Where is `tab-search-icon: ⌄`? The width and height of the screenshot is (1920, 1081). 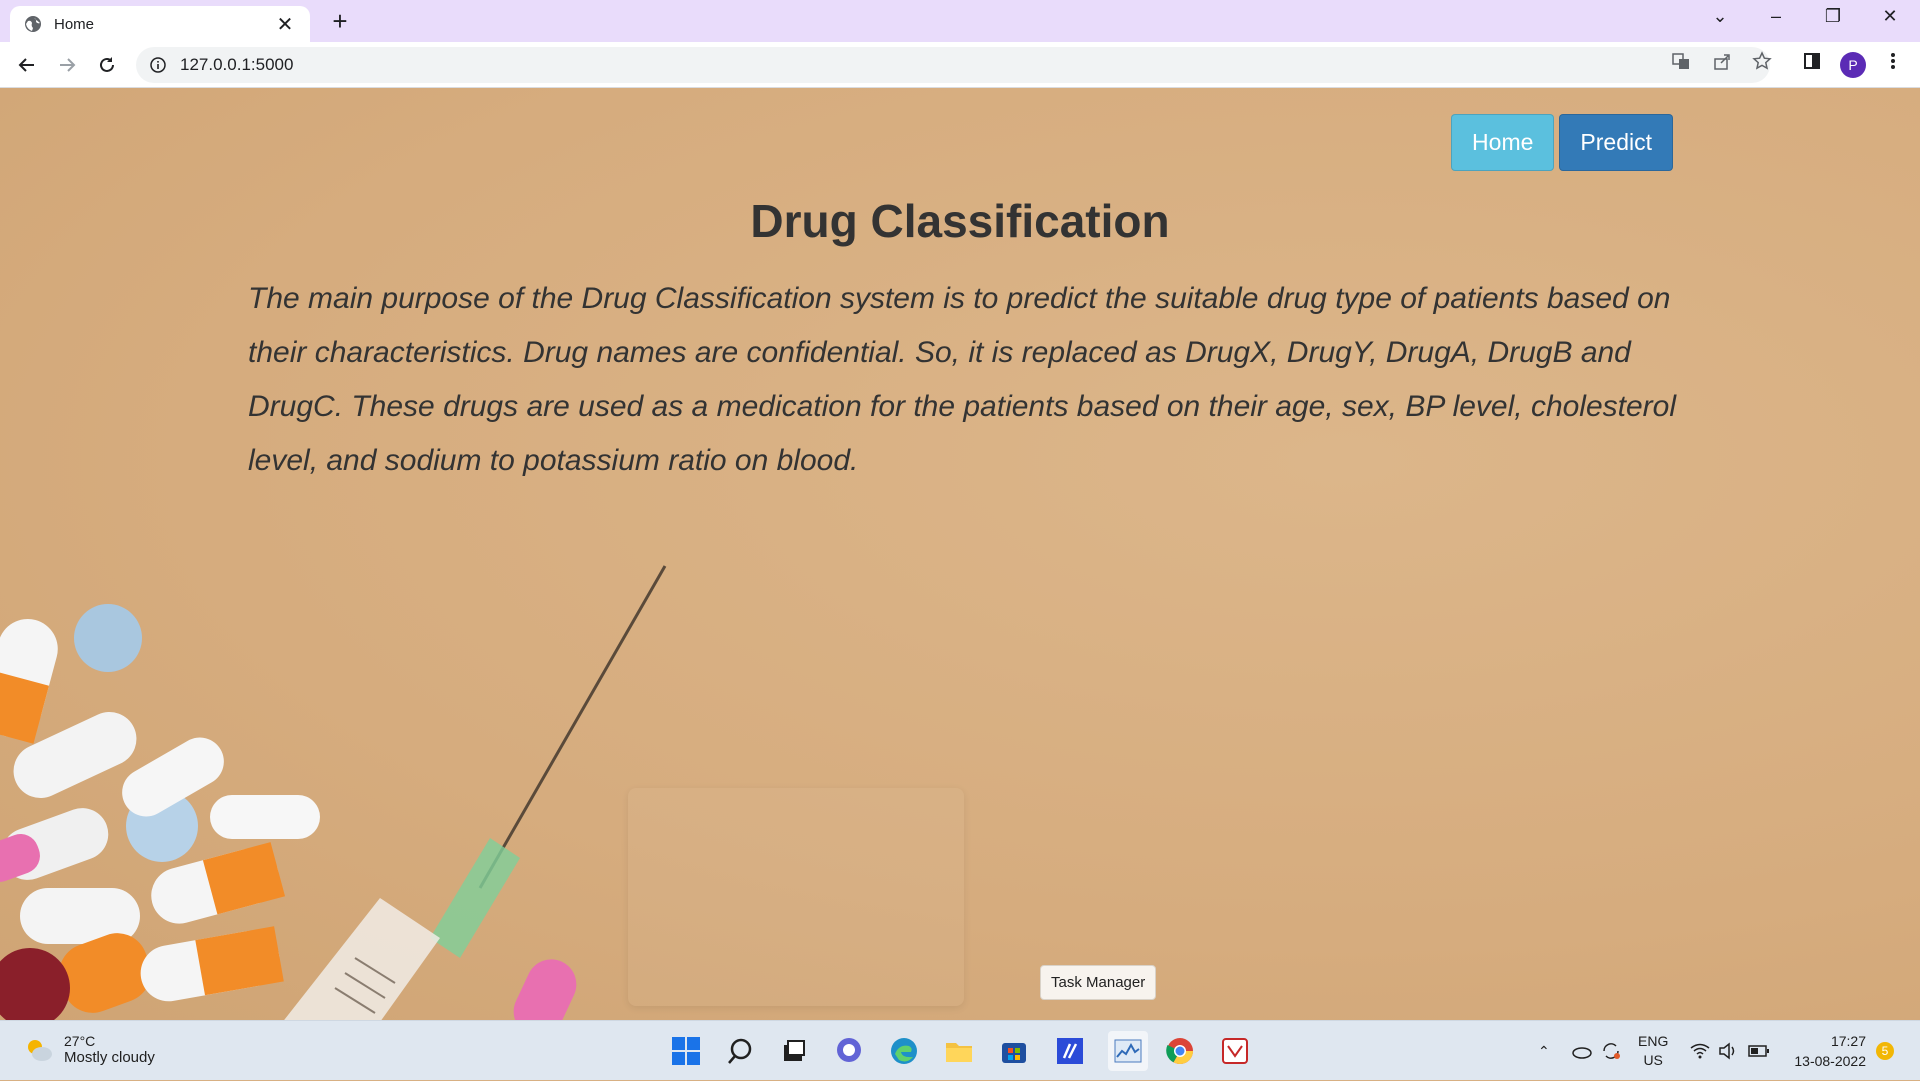 tab-search-icon: ⌄ is located at coordinates (1720, 20).